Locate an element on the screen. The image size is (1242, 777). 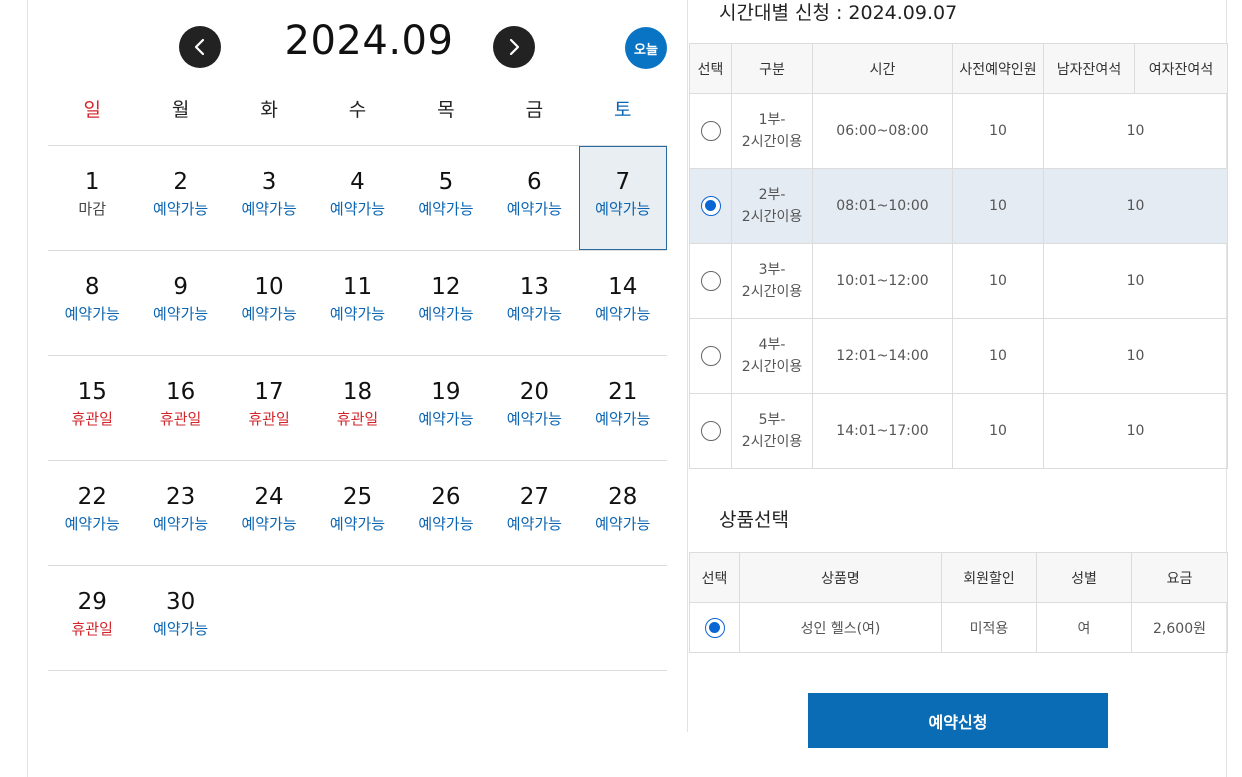
calendar-day-cell: 19 예약가능 is located at coordinates (446, 408).